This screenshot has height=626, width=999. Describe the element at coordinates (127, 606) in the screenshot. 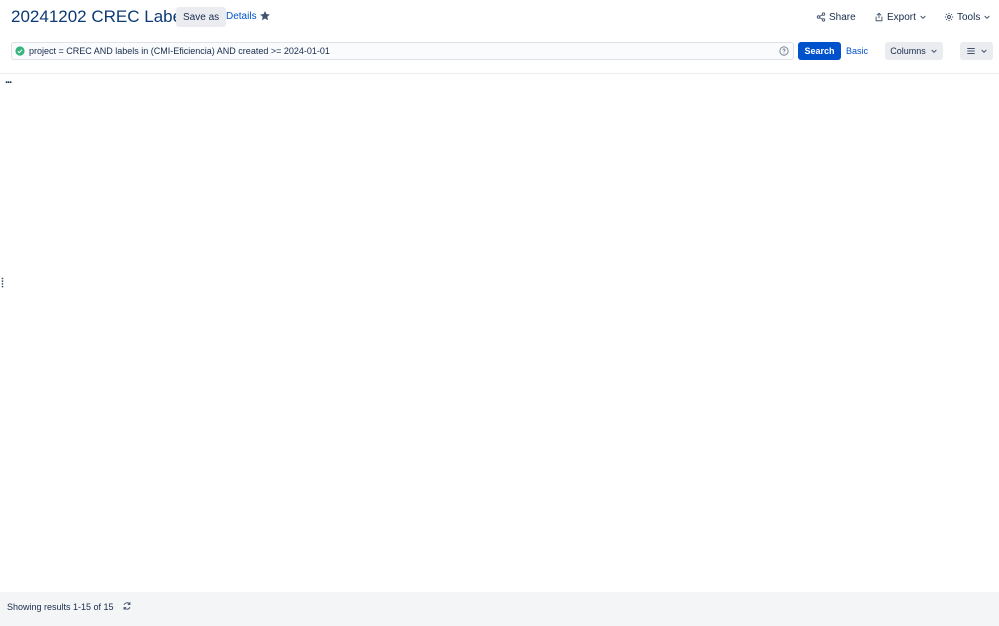

I see `refresh-icon` at that location.